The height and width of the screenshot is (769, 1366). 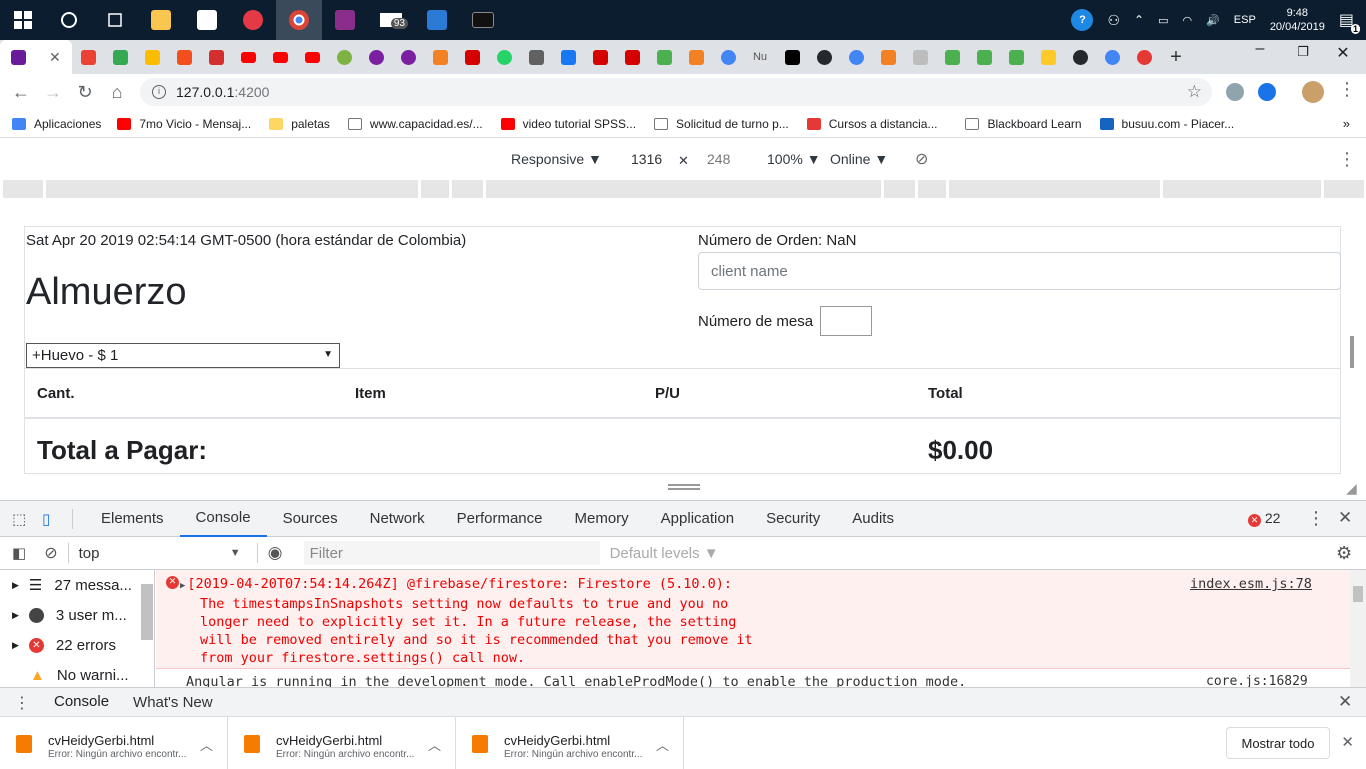 I want to click on cortana-search-icon, so click(x=69, y=20).